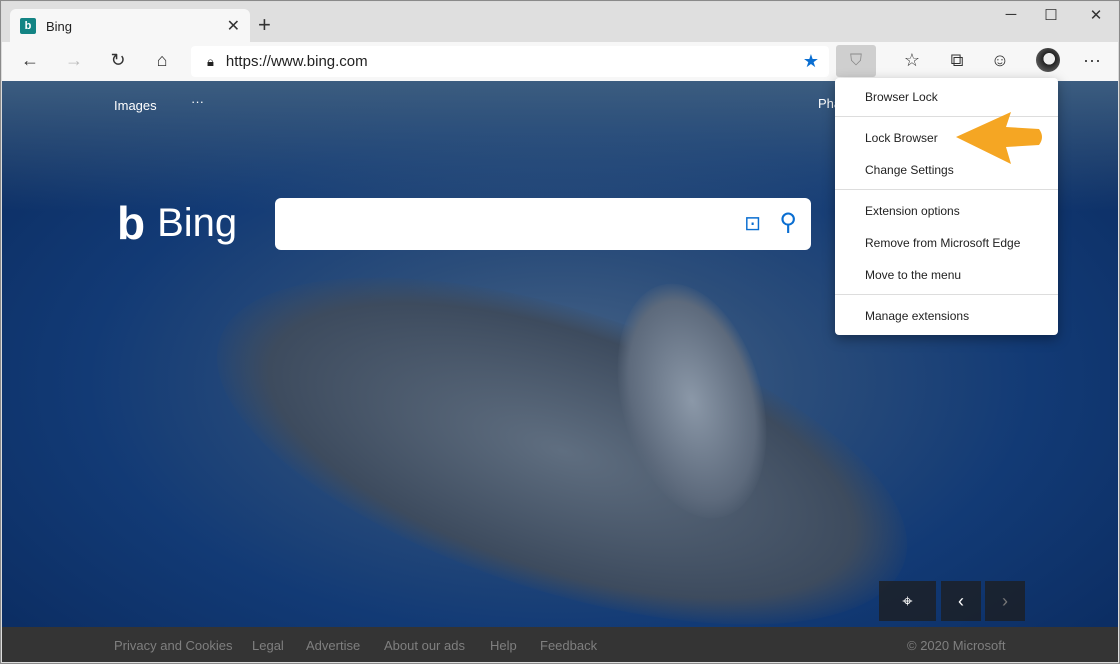 The image size is (1120, 664). Describe the element at coordinates (913, 275) in the screenshot. I see `menu-item-move-to-menu: Move to the menu` at that location.